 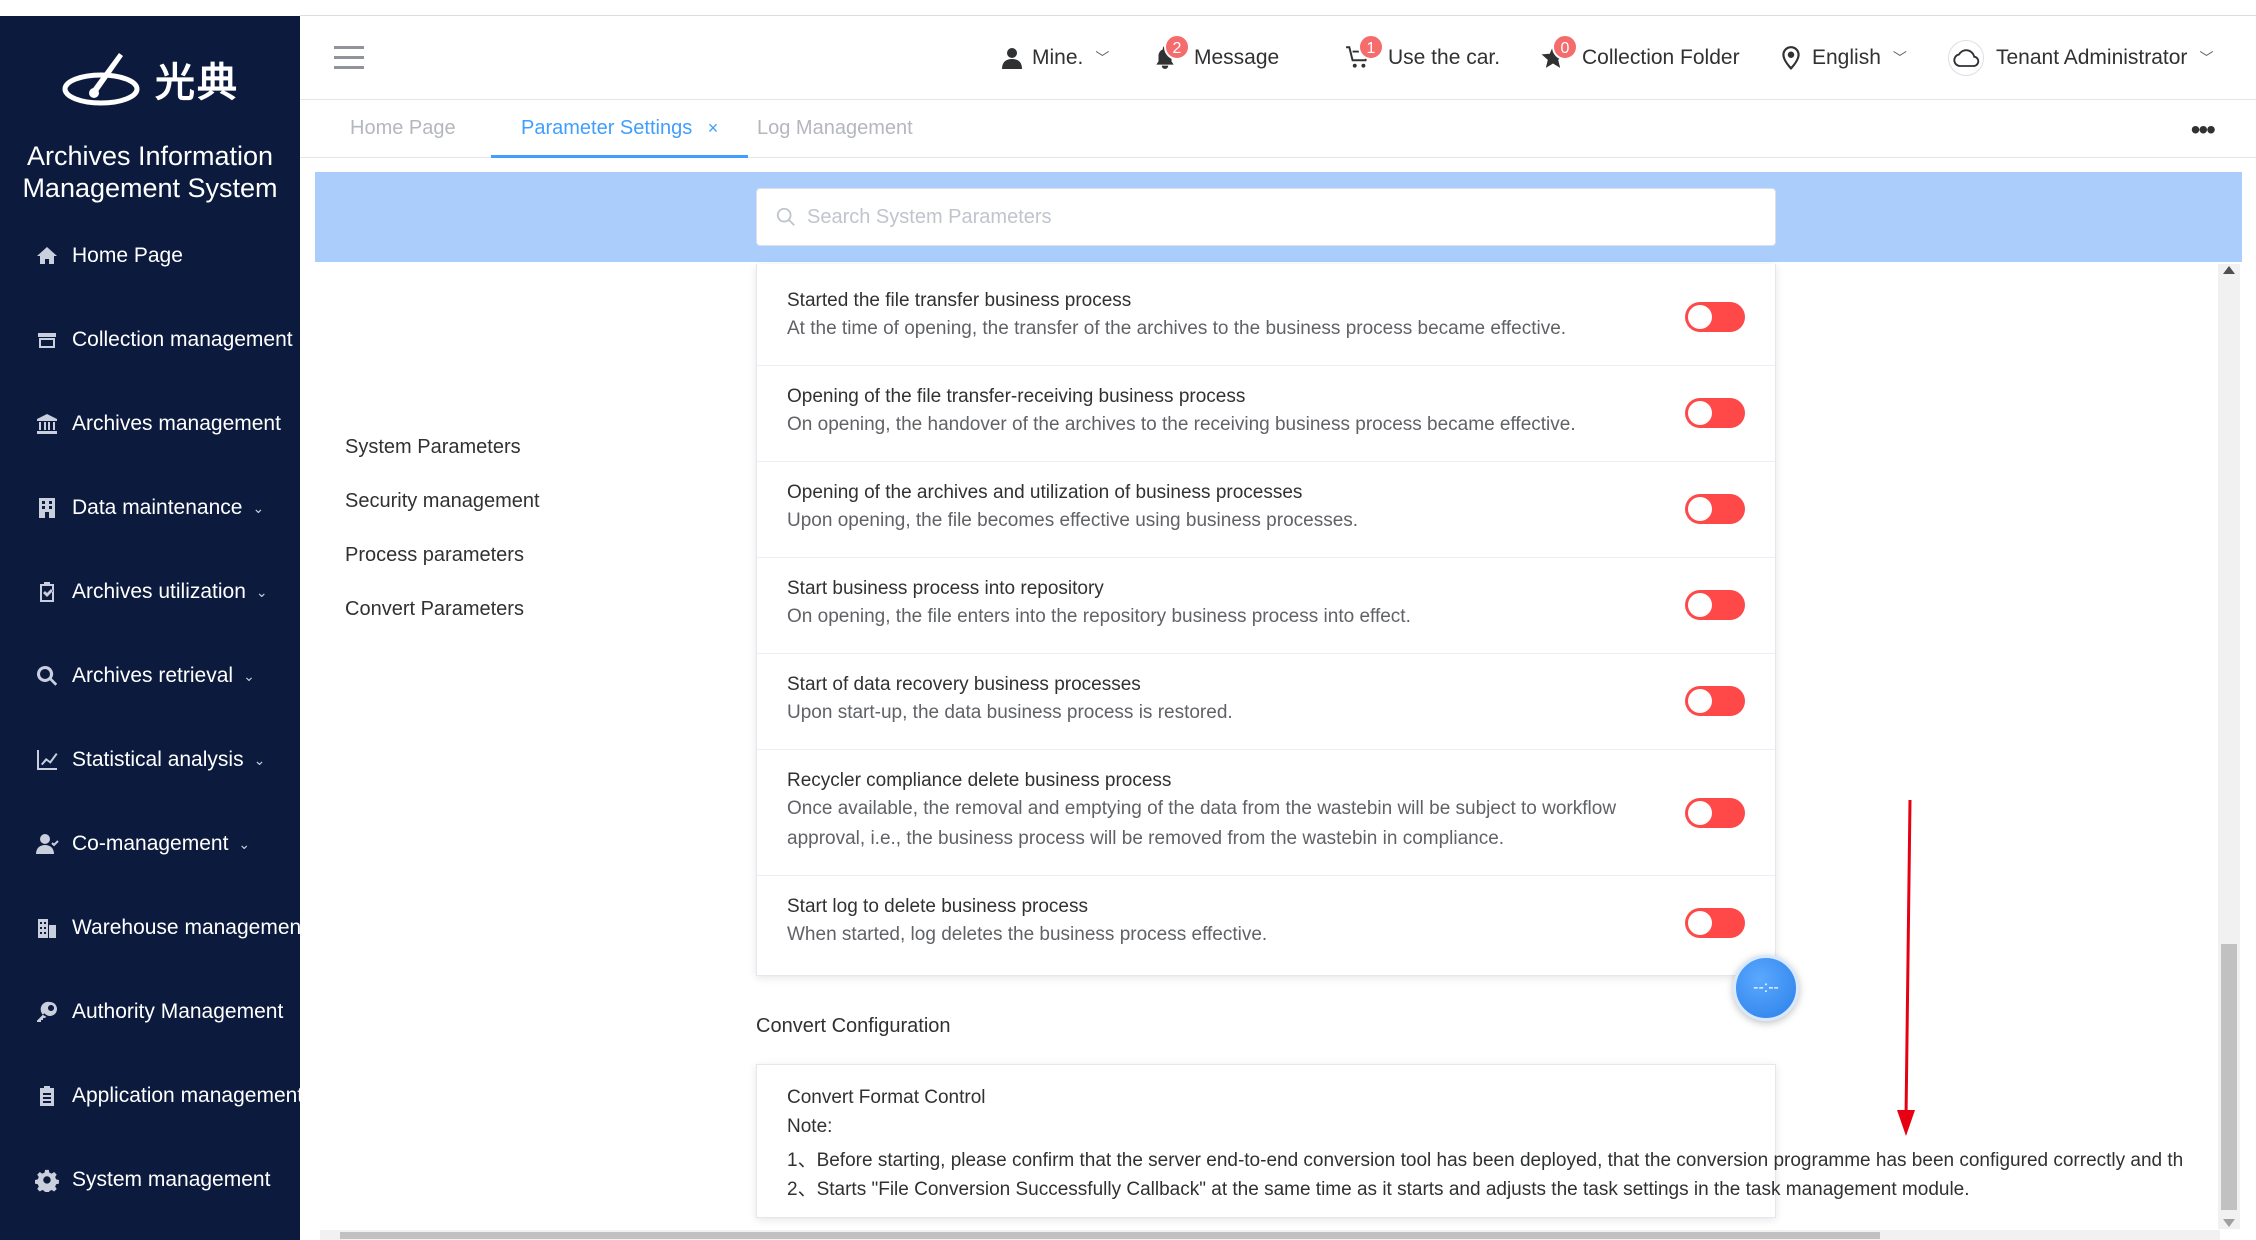 I want to click on logo-mark-icon, so click(x=101, y=79).